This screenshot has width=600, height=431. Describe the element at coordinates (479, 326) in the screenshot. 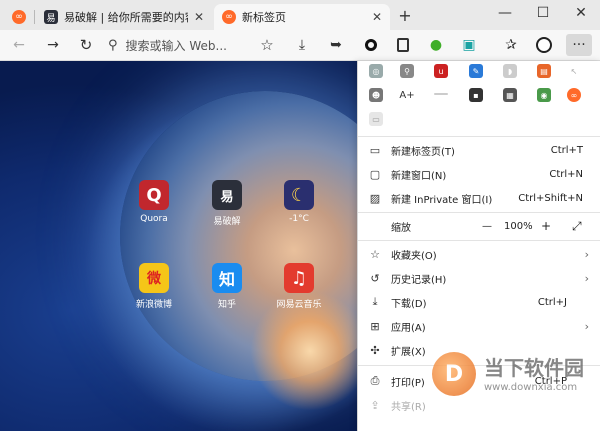

I see `menu-item-apps: ⊞ 应用(A) ›` at that location.